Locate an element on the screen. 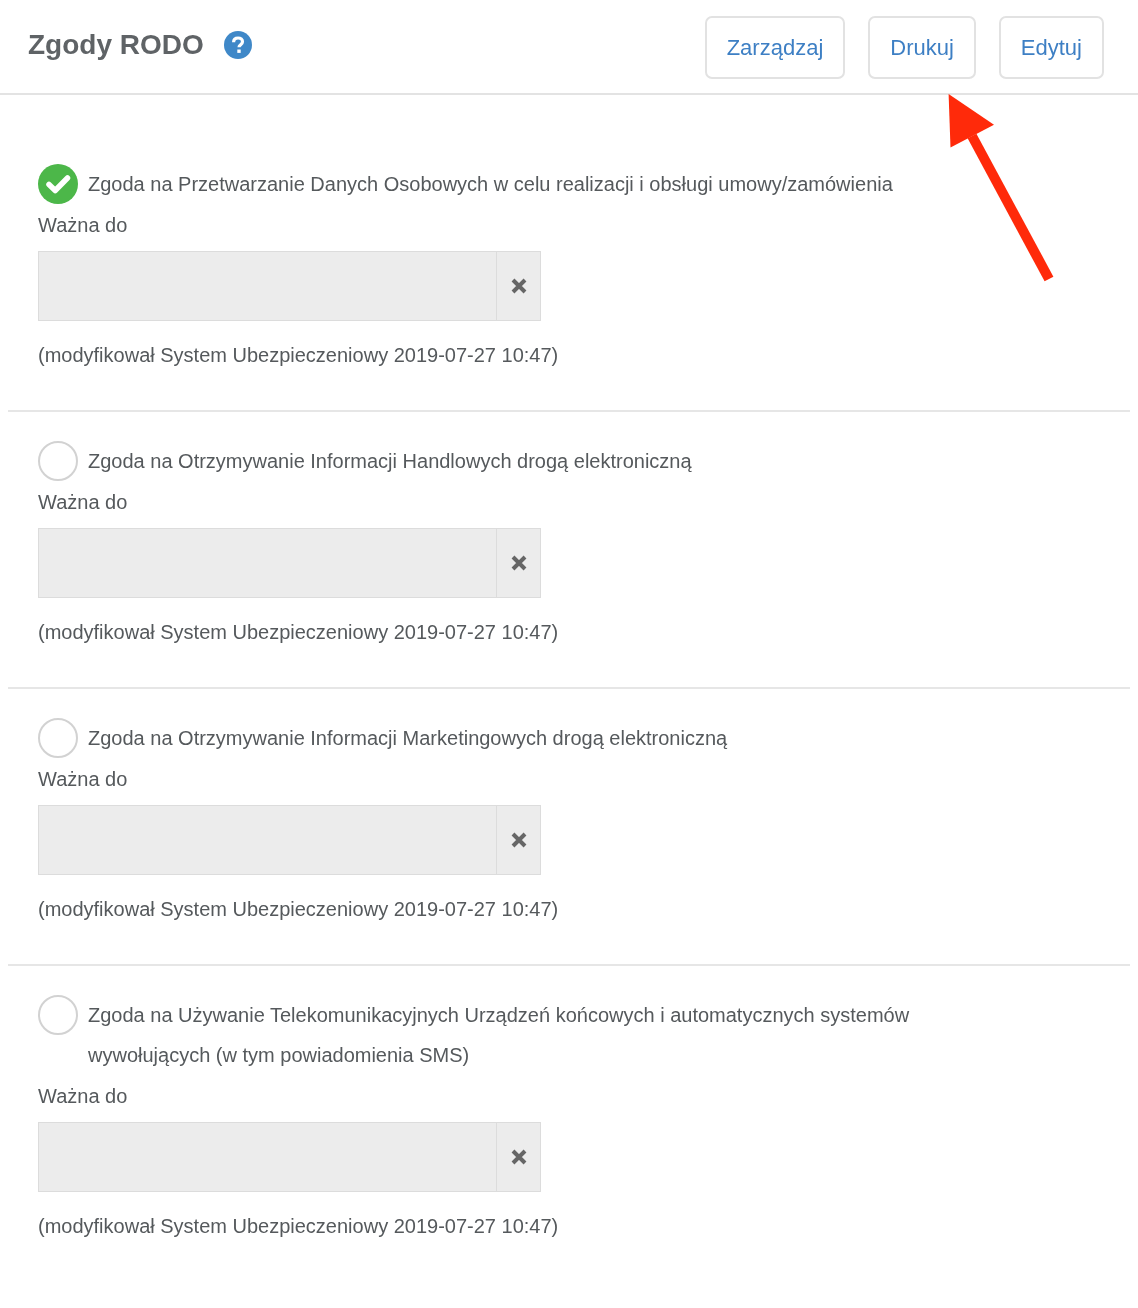 This screenshot has width=1138, height=1308. consent-title: Zgoda na Otrzymywanie Informacji Marketingowych drogą elektroniczną is located at coordinates (408, 738).